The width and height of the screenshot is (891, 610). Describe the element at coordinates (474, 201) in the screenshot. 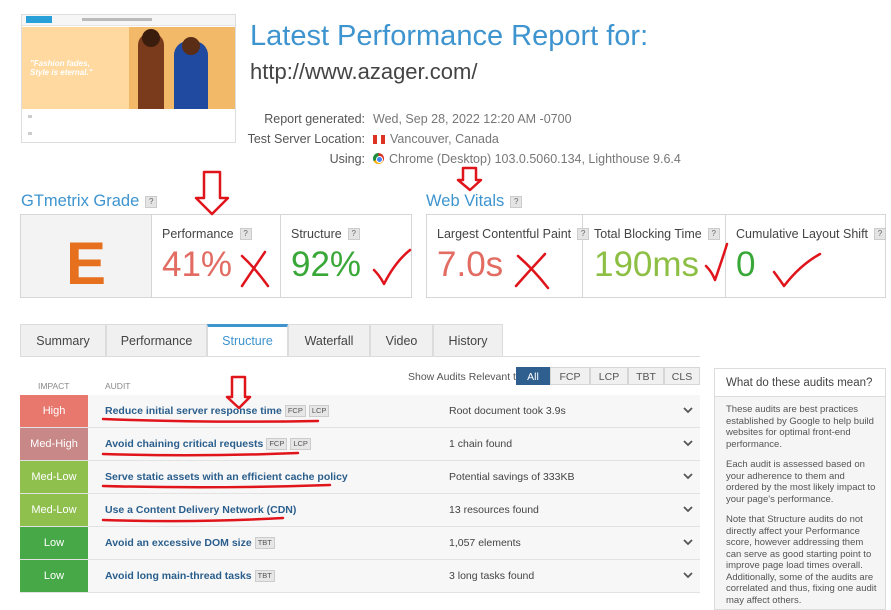

I see `web-vitals-heading: Web Vitals?` at that location.